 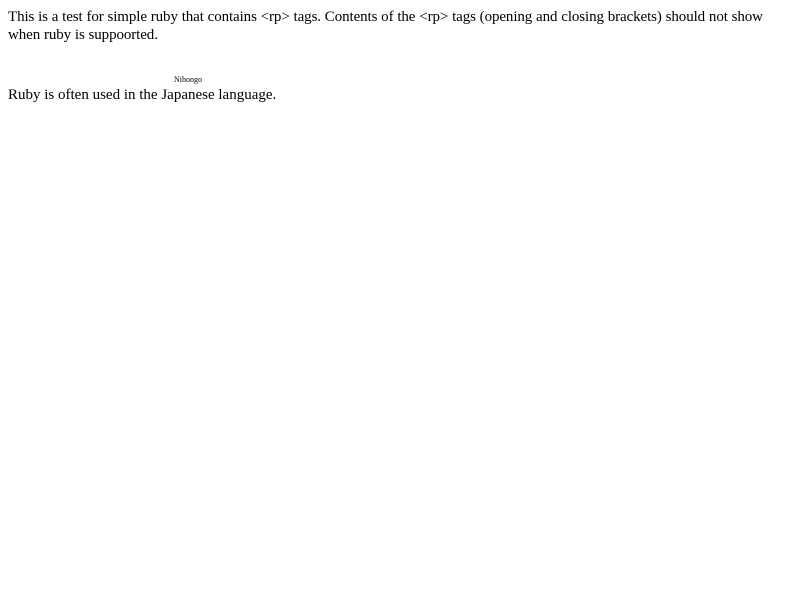 I want to click on ruby-text-after: language., so click(x=245, y=95).